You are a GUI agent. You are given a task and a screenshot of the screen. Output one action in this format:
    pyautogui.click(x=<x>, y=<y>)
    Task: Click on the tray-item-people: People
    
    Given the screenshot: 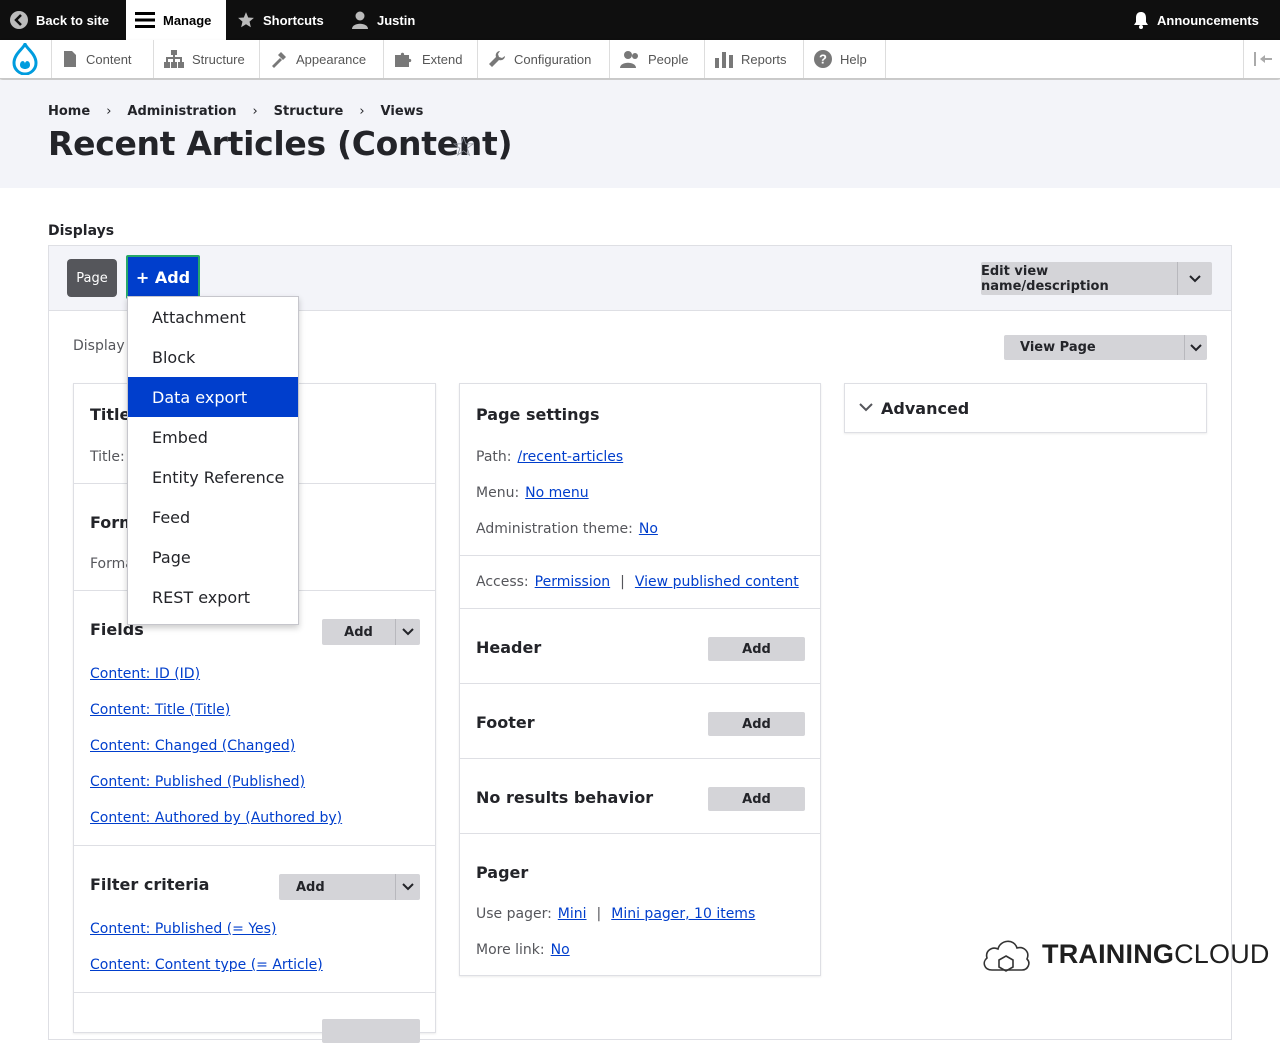 What is the action you would take?
    pyautogui.click(x=657, y=59)
    